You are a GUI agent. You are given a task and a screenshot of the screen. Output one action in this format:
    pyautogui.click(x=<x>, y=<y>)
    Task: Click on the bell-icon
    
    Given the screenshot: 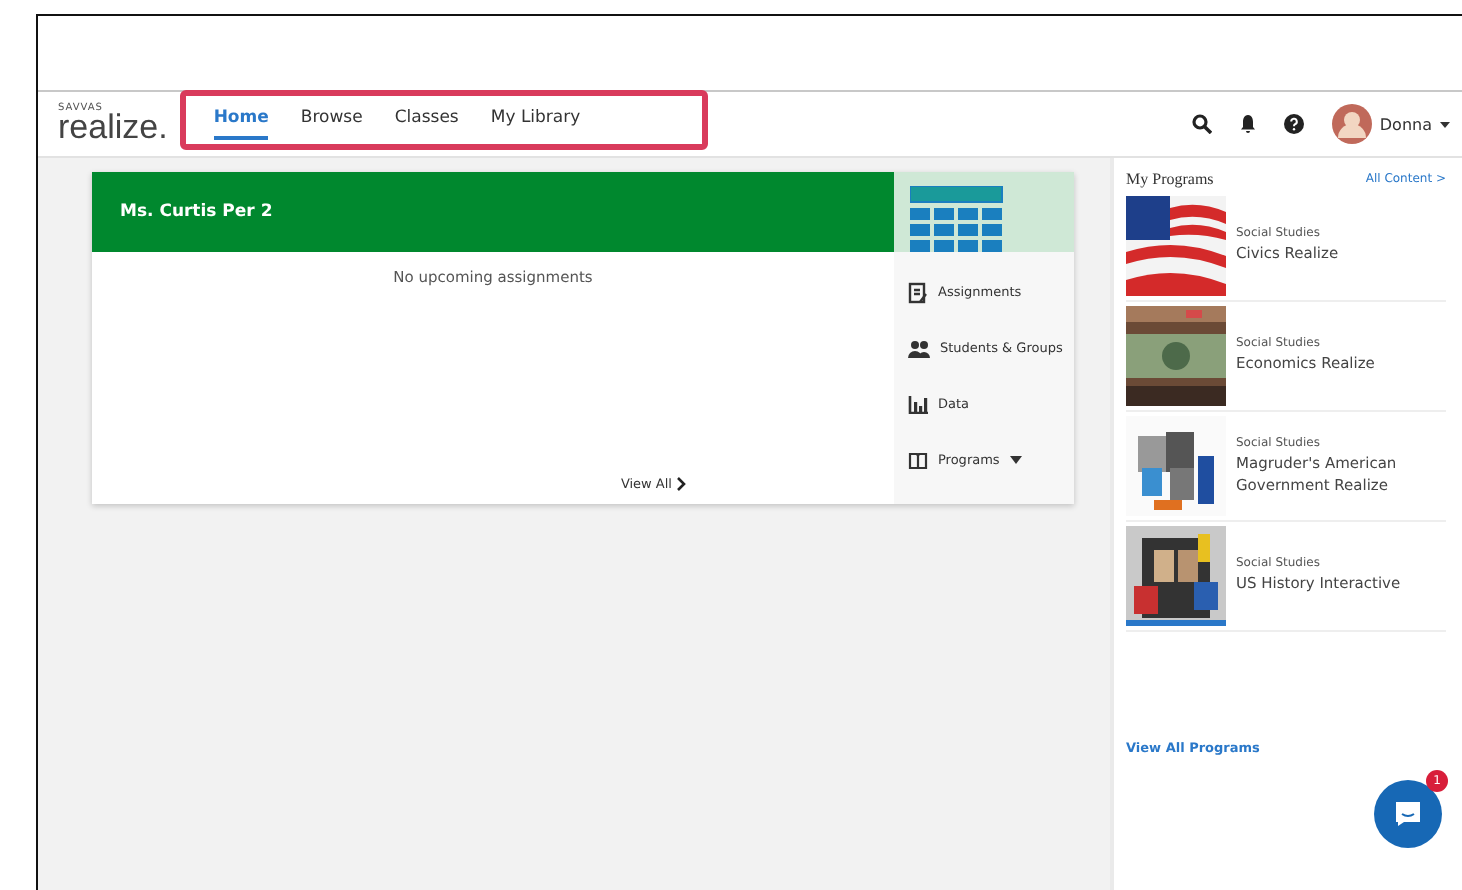 What is the action you would take?
    pyautogui.click(x=1247, y=124)
    